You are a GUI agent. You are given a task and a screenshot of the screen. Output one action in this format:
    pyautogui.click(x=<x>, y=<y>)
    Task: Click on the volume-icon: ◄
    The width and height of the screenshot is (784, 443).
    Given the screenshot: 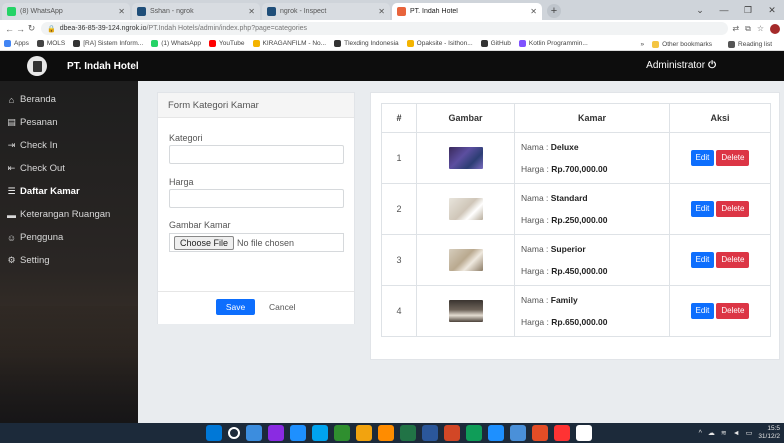 What is the action you would take?
    pyautogui.click(x=736, y=433)
    